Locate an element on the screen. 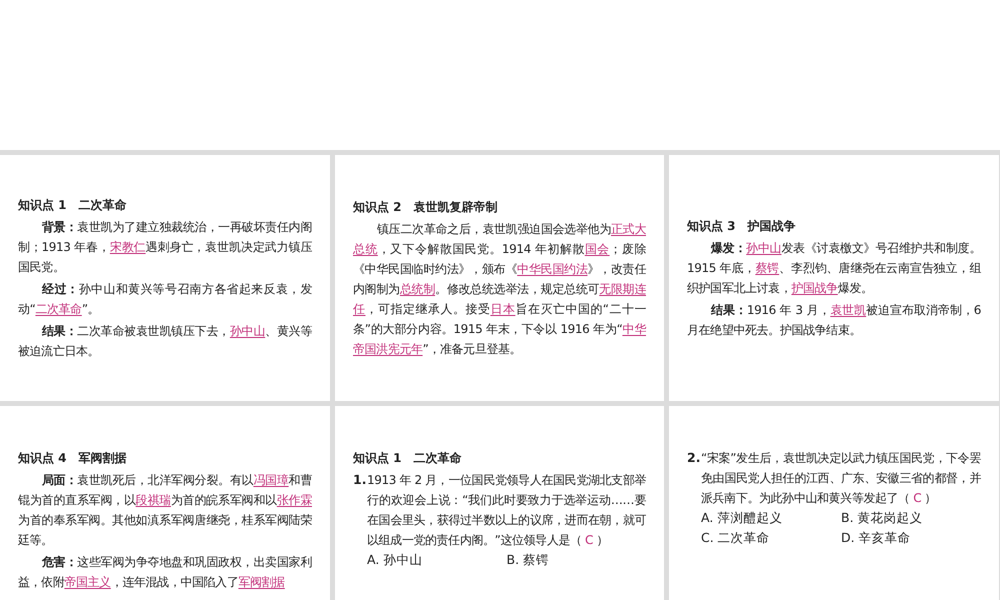 This screenshot has height=600, width=1000. answer-option: B. 黄花岗起义 is located at coordinates (911, 518).